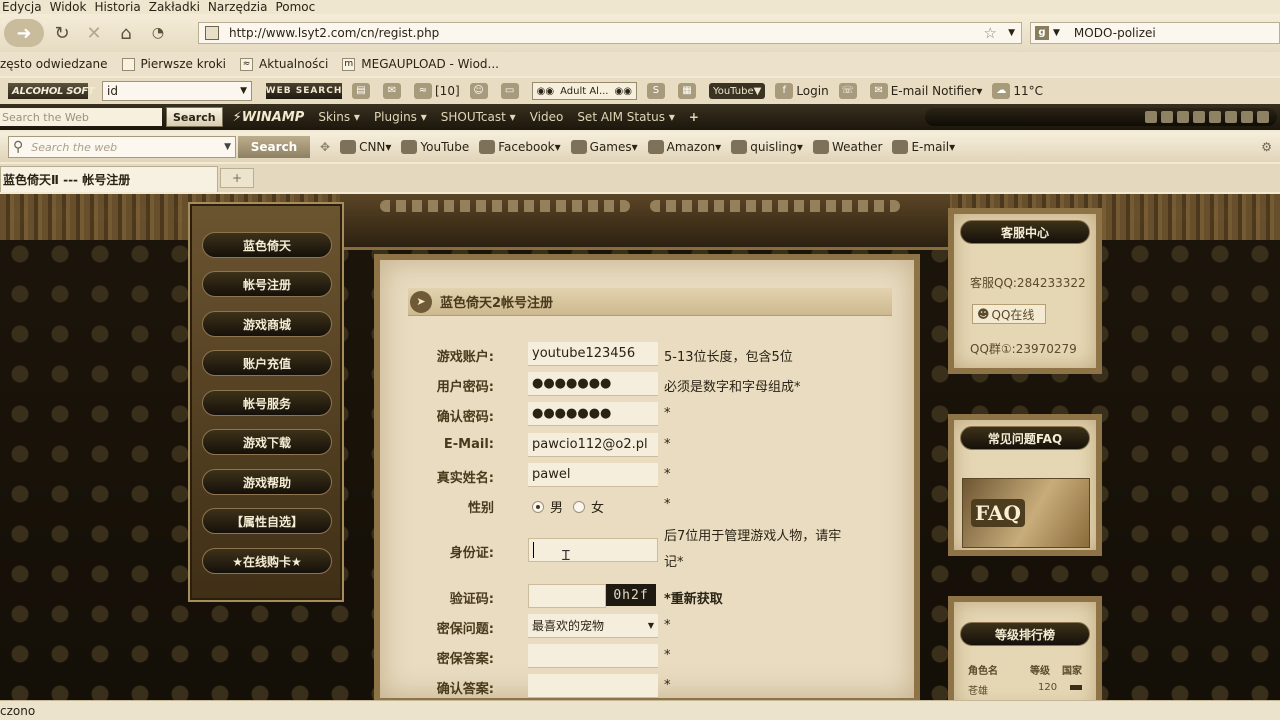 This screenshot has width=1280, height=720. I want to click on realname-input: pawel, so click(593, 475).